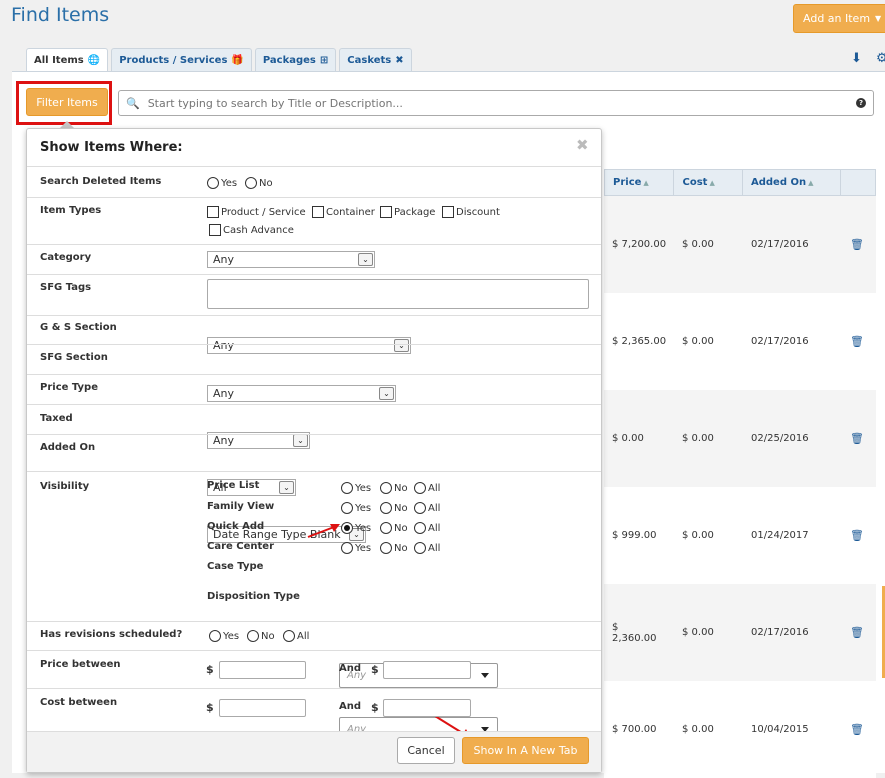 The image size is (885, 778). I want to click on cell-price: $ 700.00, so click(634, 729).